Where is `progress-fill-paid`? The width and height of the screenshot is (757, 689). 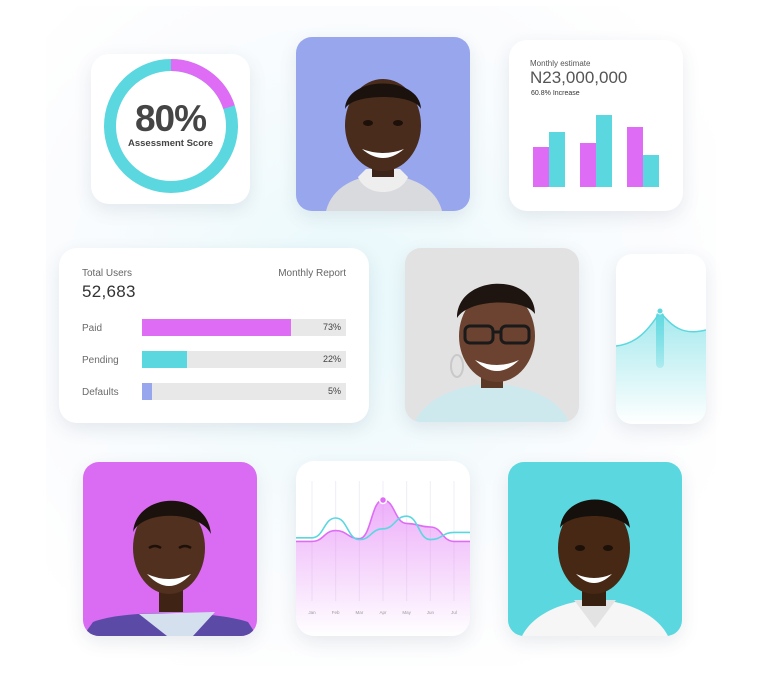 progress-fill-paid is located at coordinates (216, 327).